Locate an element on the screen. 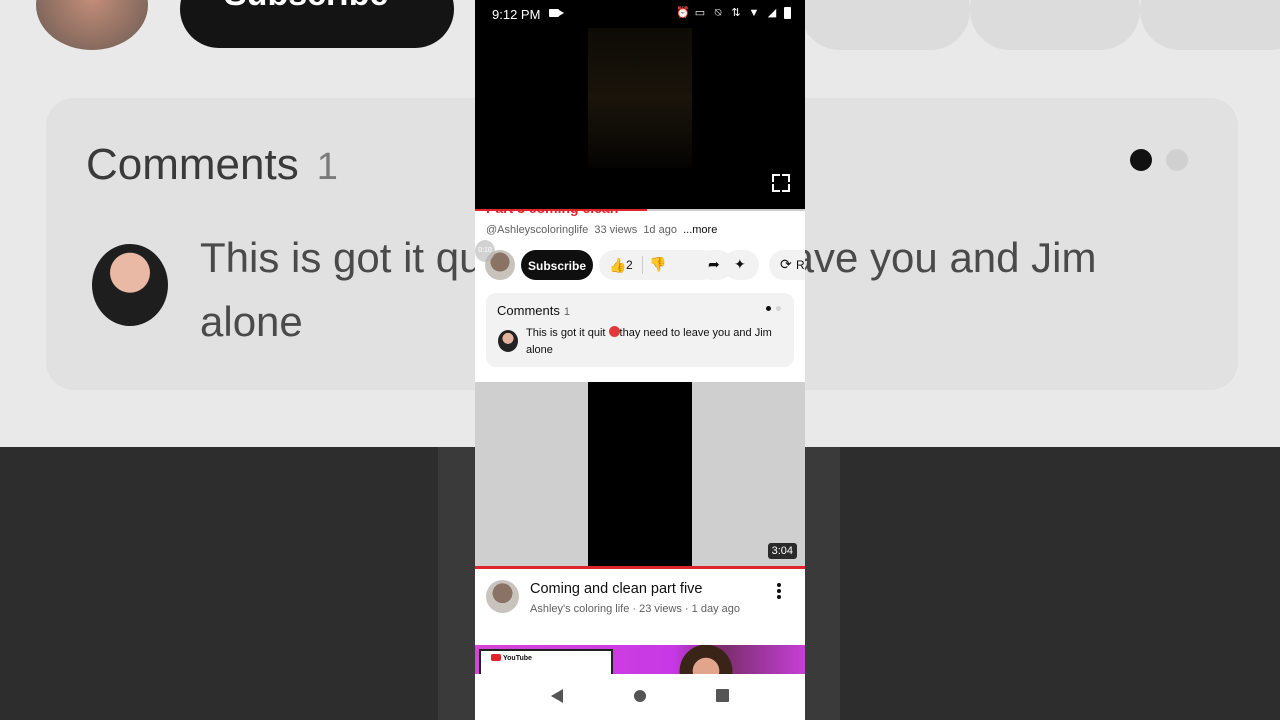 This screenshot has width=1280, height=720. like-icon: 👍 is located at coordinates (617, 265).